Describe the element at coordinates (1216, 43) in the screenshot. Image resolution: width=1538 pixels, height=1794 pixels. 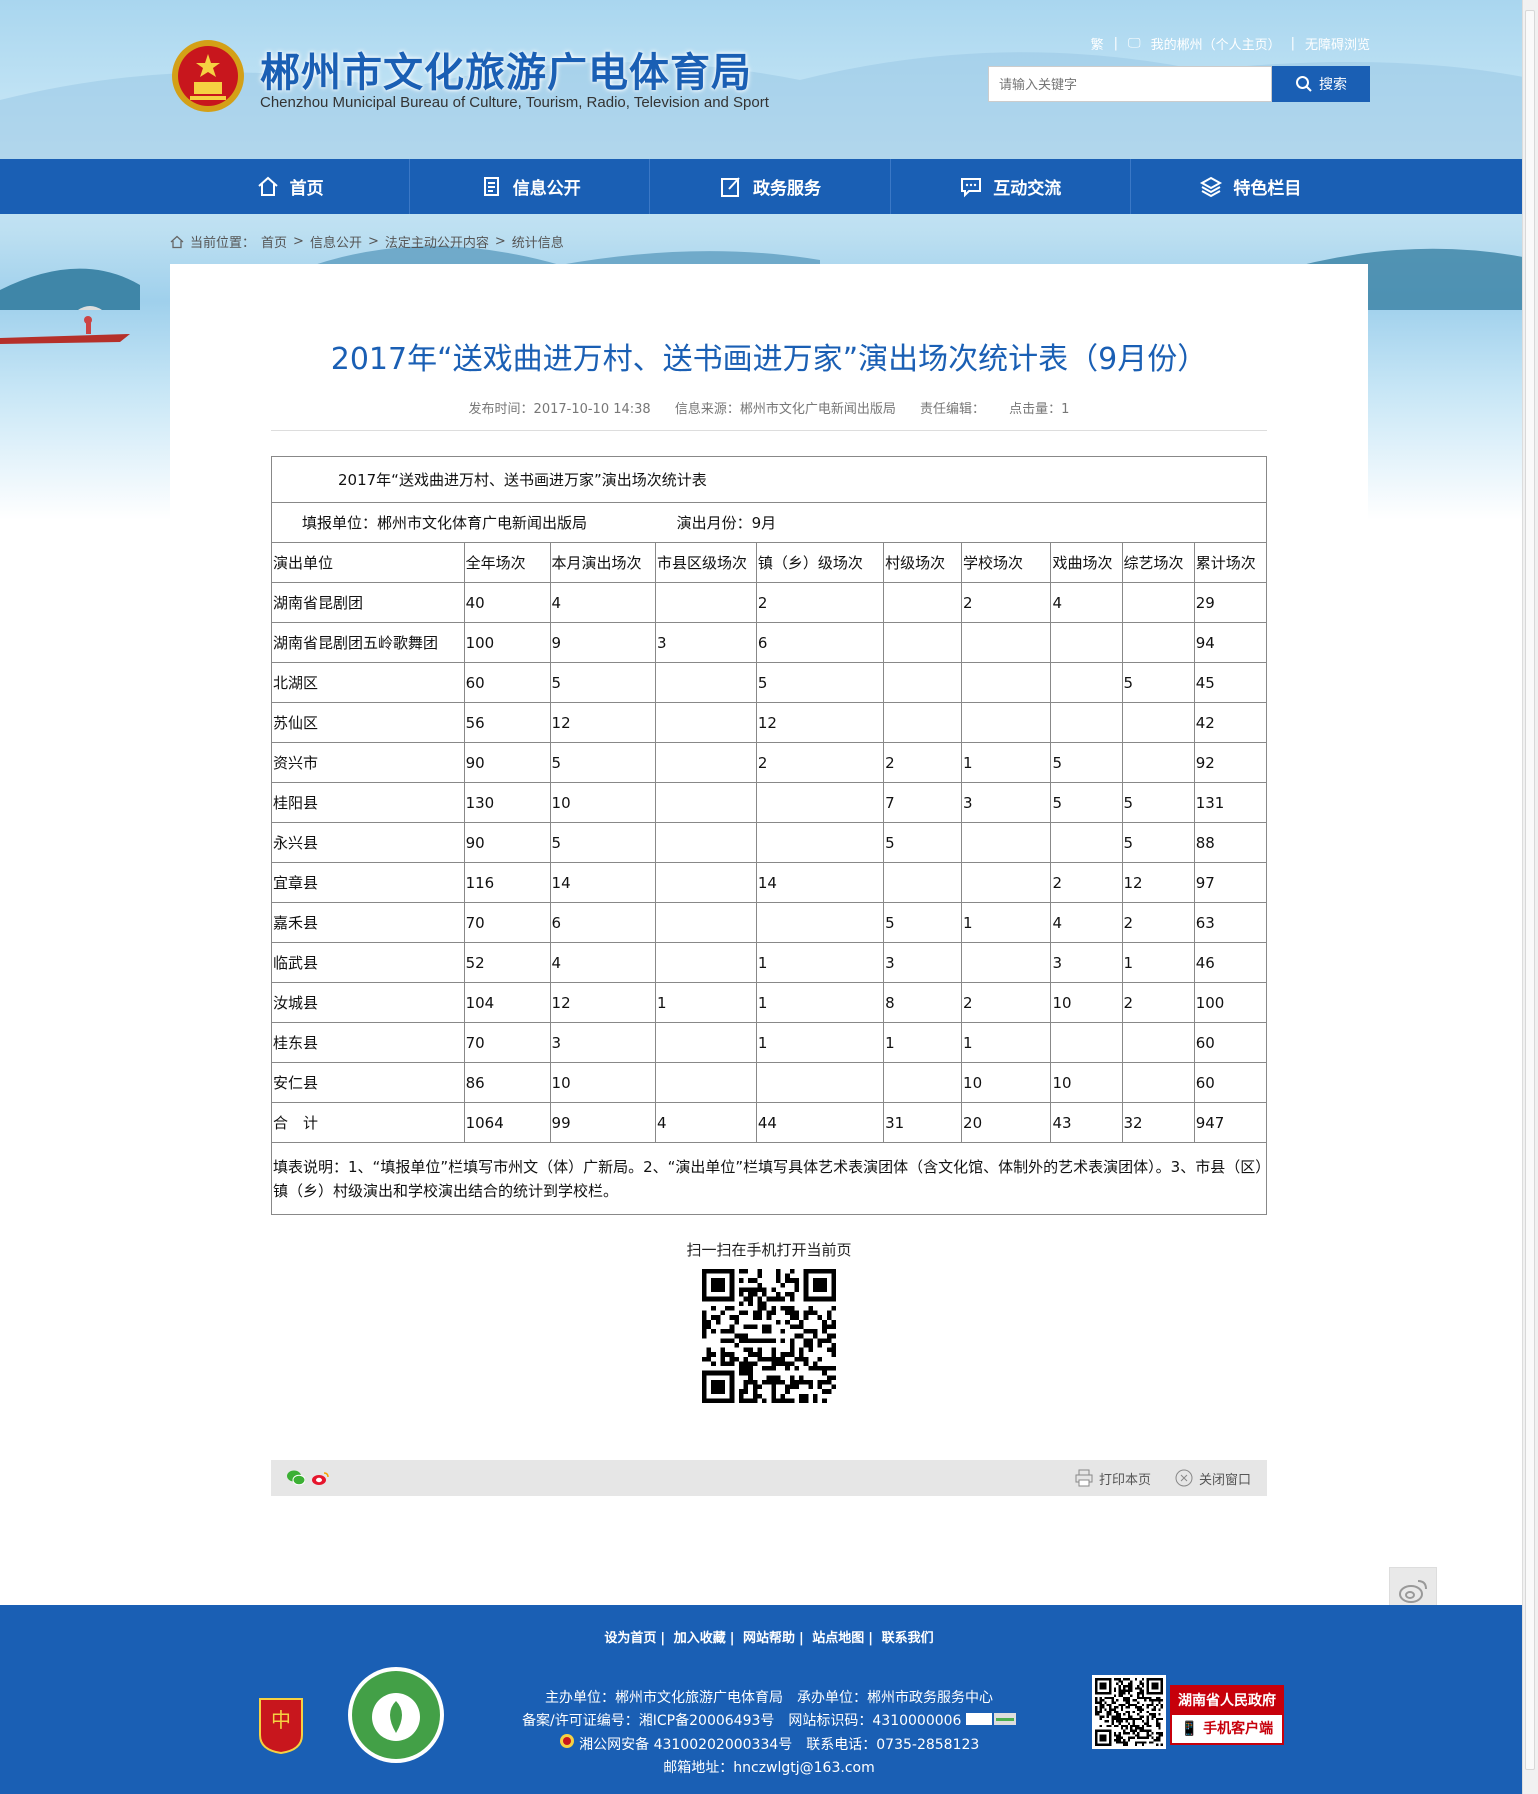
I see `my-chenzhou-link: 我的郴州（个人主页）` at that location.